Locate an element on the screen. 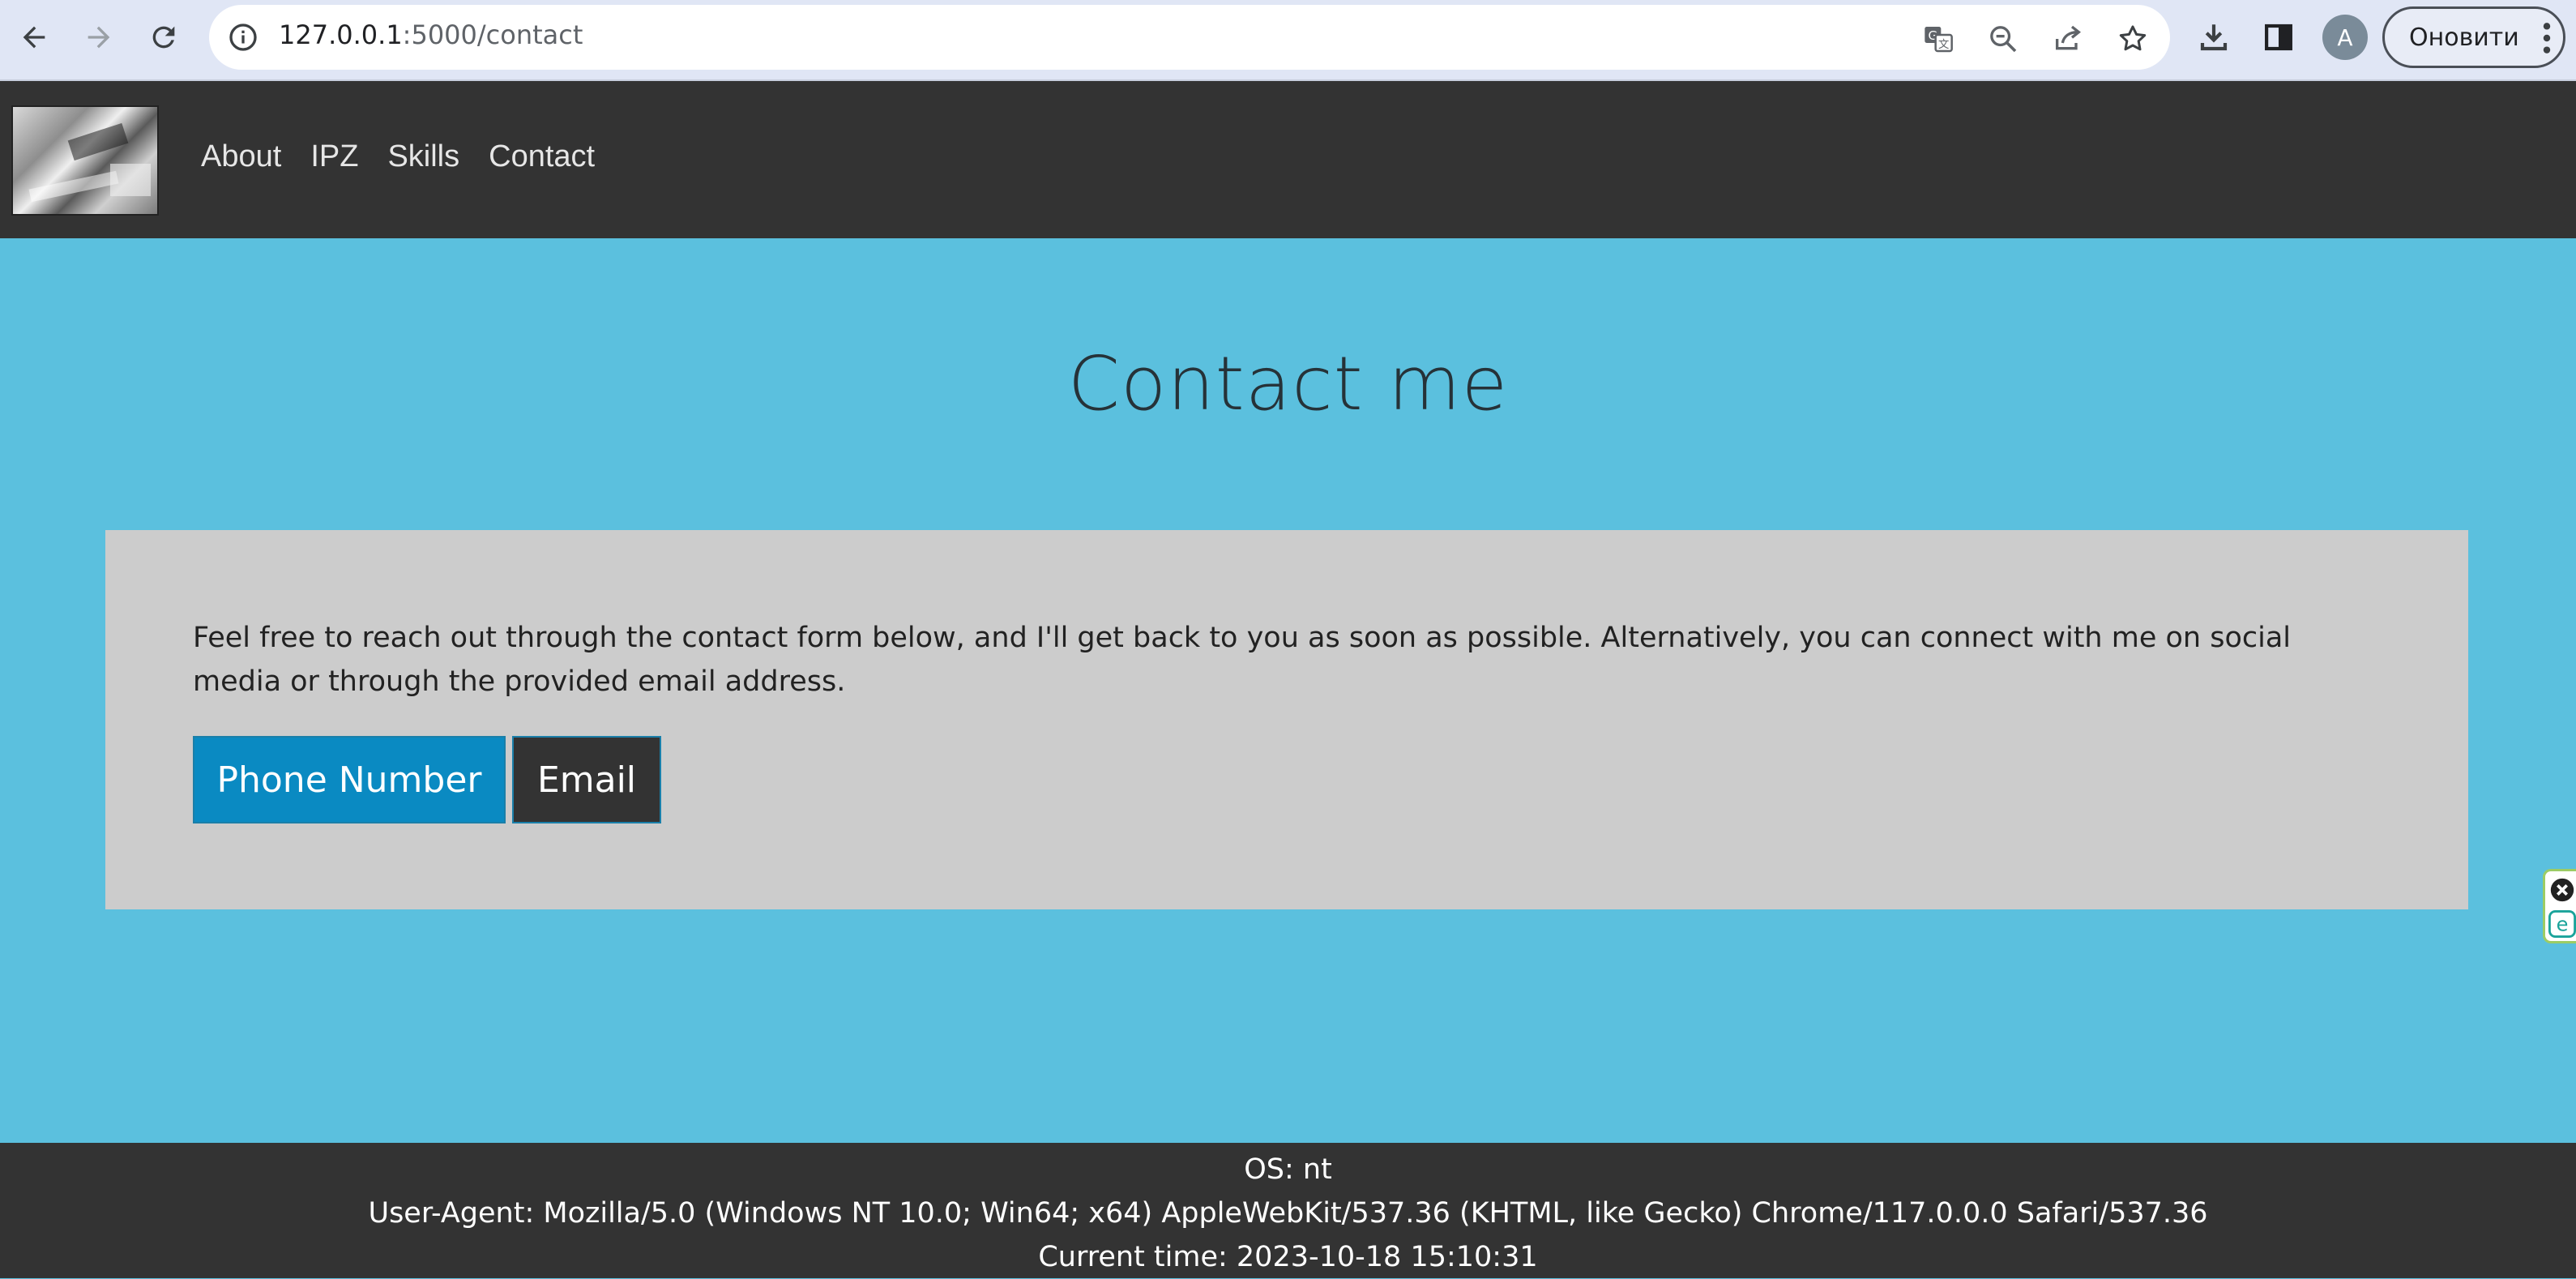 The image size is (2576, 1279). forward-button is located at coordinates (99, 37).